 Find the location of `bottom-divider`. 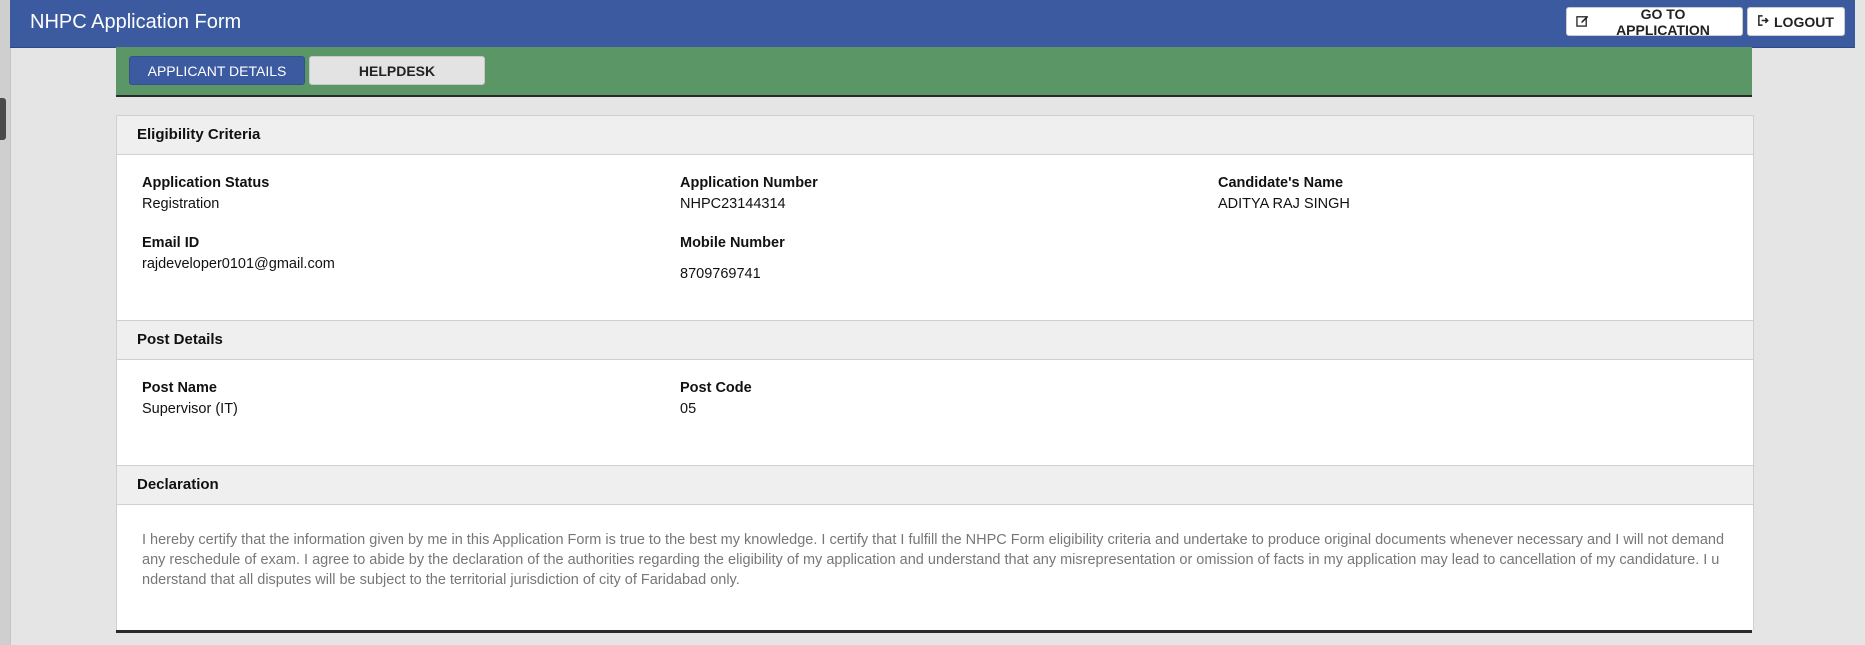

bottom-divider is located at coordinates (934, 631).